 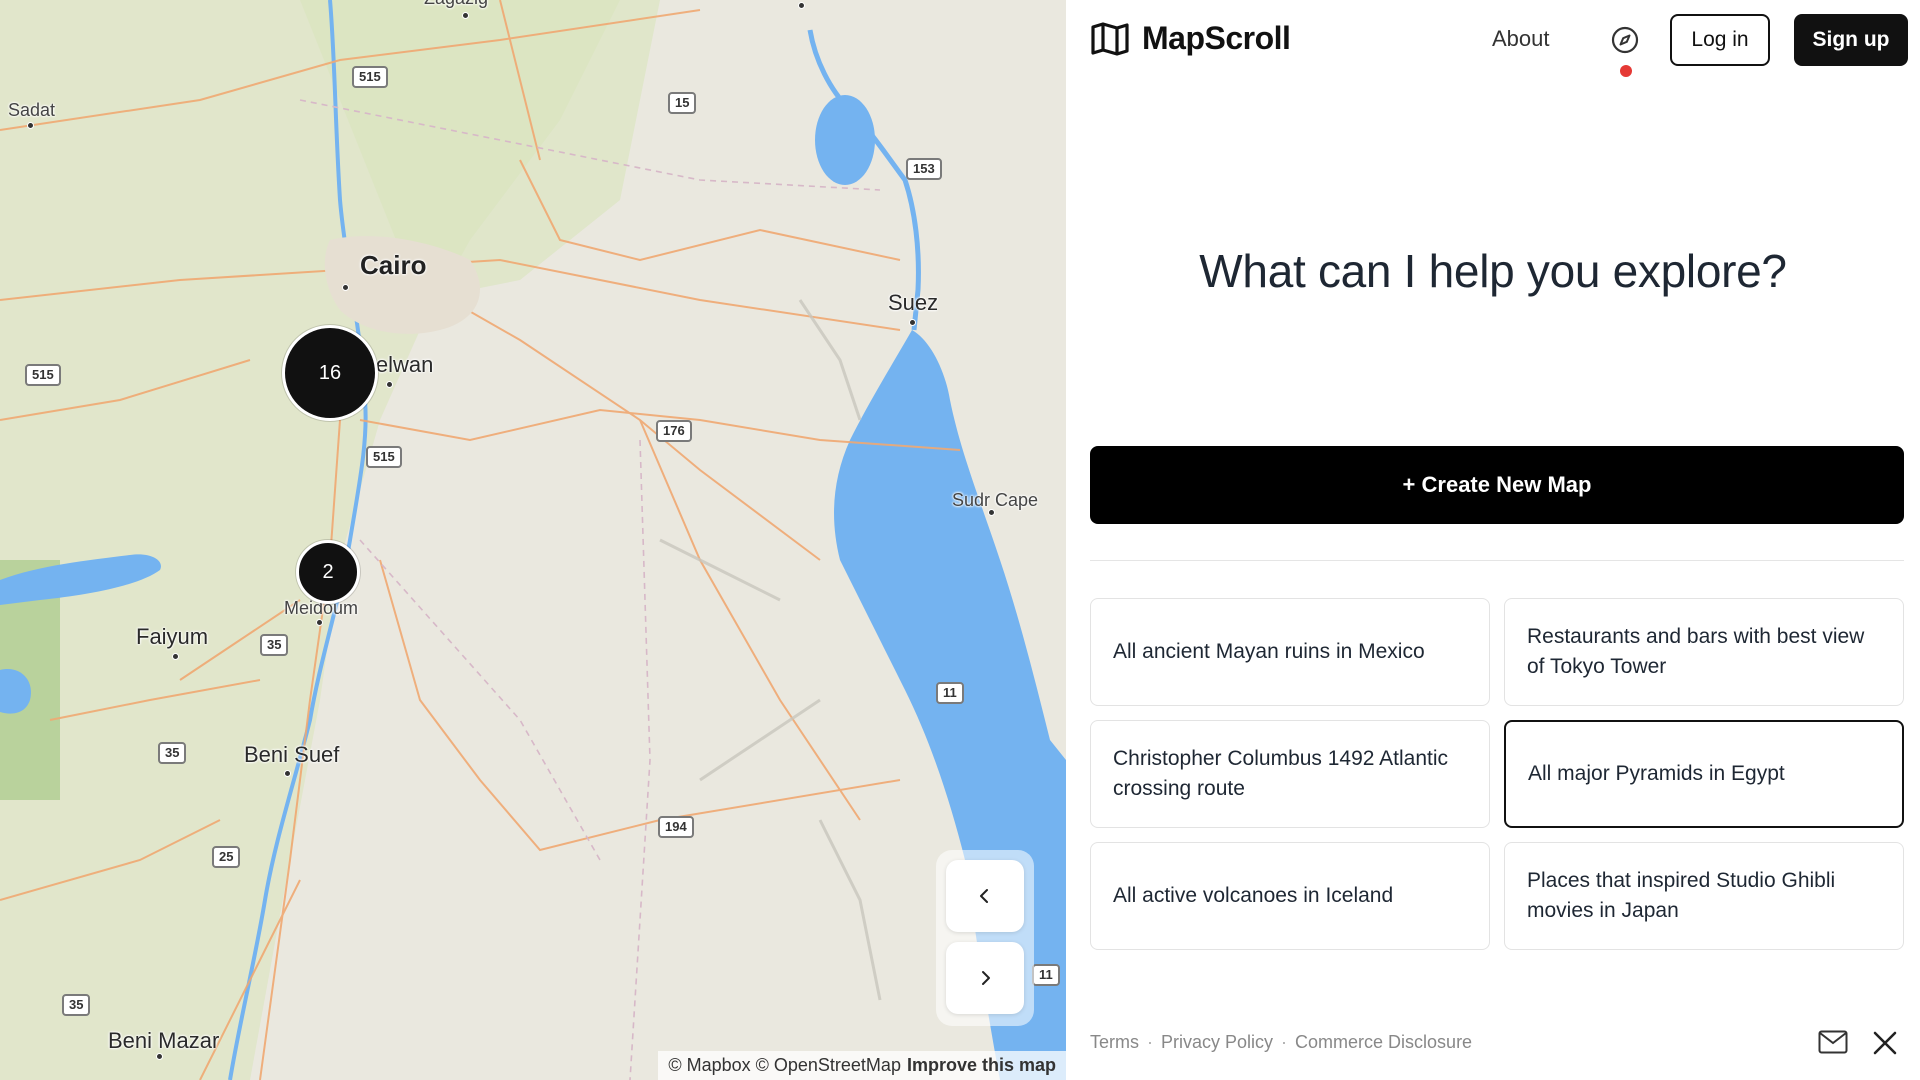 I want to click on place-label-faiyum: Faiyum, so click(x=172, y=636).